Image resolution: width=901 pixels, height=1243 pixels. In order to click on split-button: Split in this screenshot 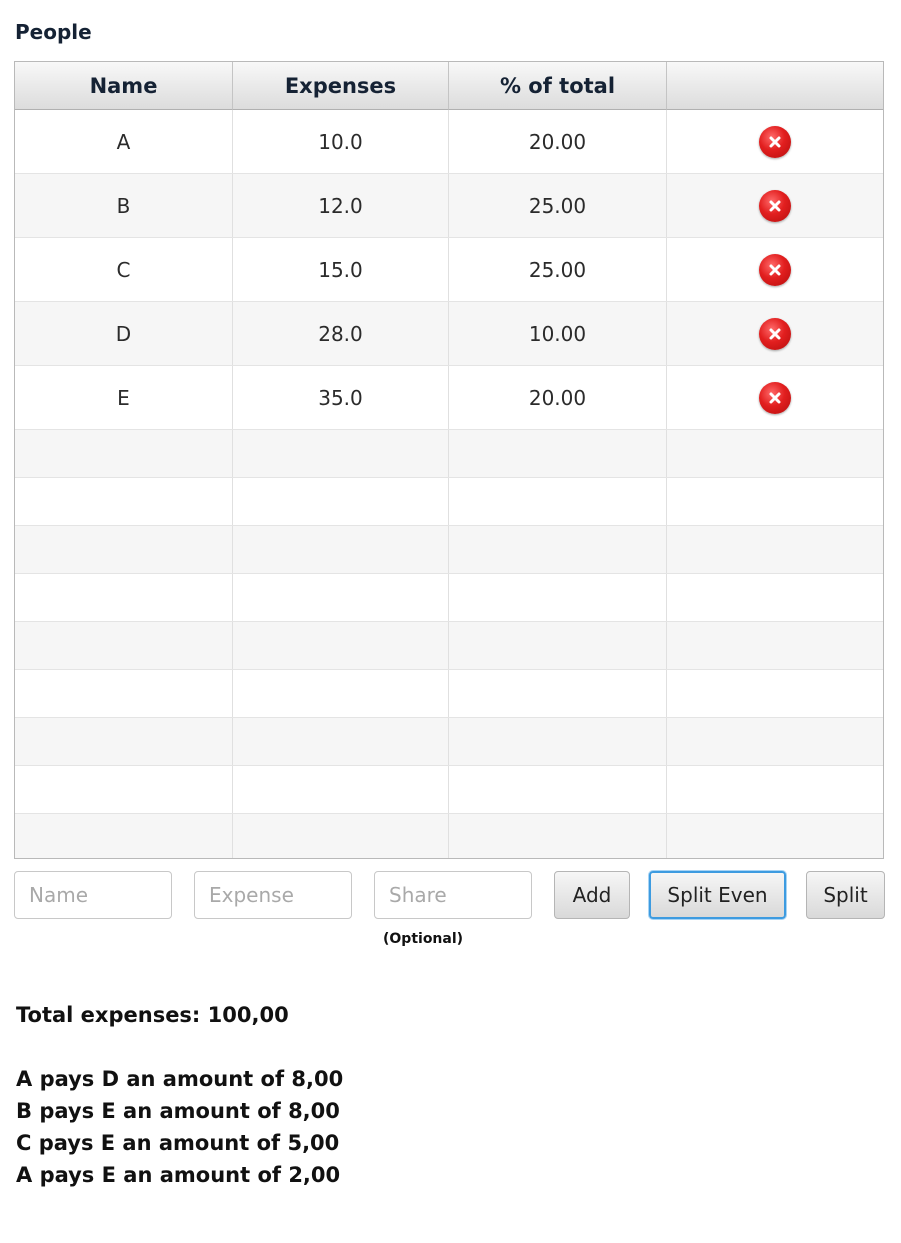, I will do `click(845, 895)`.